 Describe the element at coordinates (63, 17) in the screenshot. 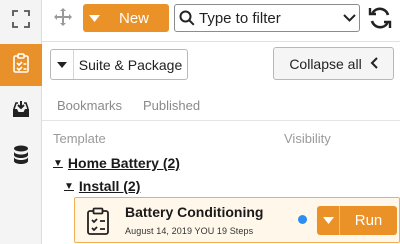

I see `move-icon` at that location.